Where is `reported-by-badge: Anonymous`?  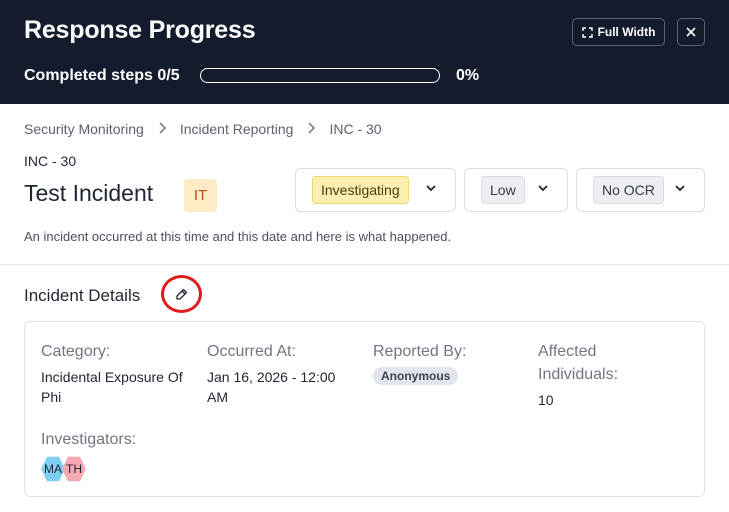 reported-by-badge: Anonymous is located at coordinates (416, 376).